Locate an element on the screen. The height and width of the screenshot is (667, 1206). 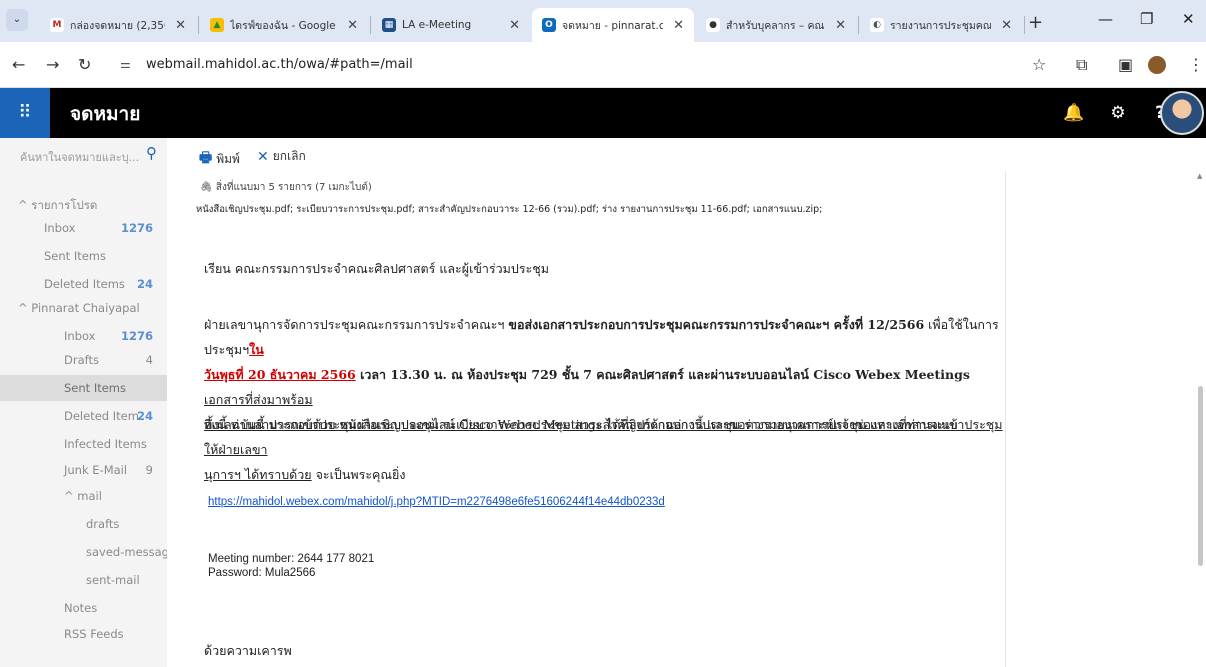
close-window-button: ✕ is located at coordinates (1188, 19).